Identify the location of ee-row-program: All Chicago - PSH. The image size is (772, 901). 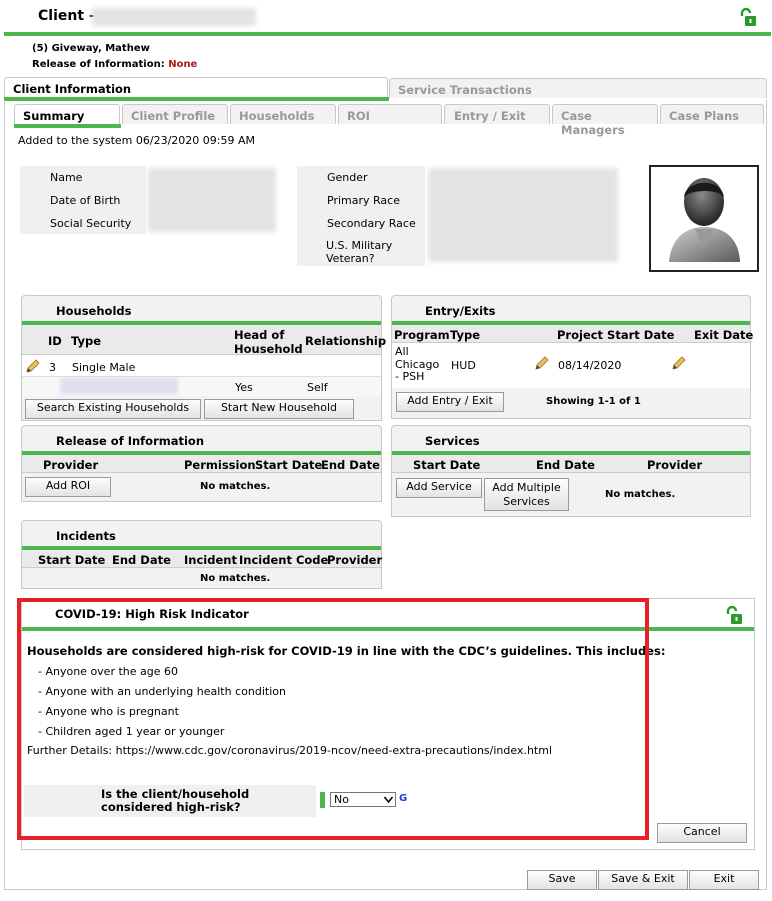
(417, 364).